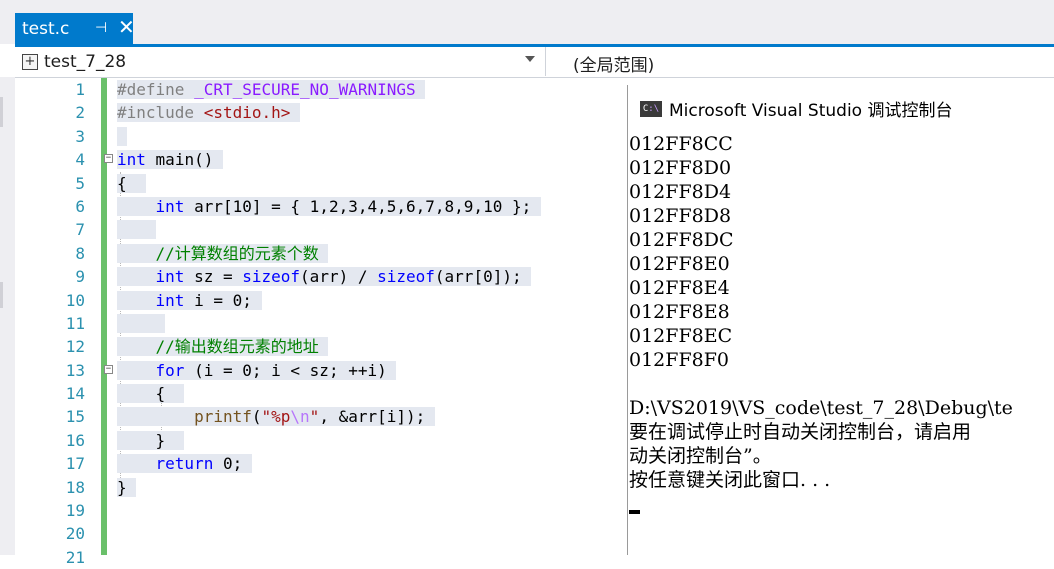 The image size is (1054, 569). I want to click on code-line: int i = 0;, so click(329, 300).